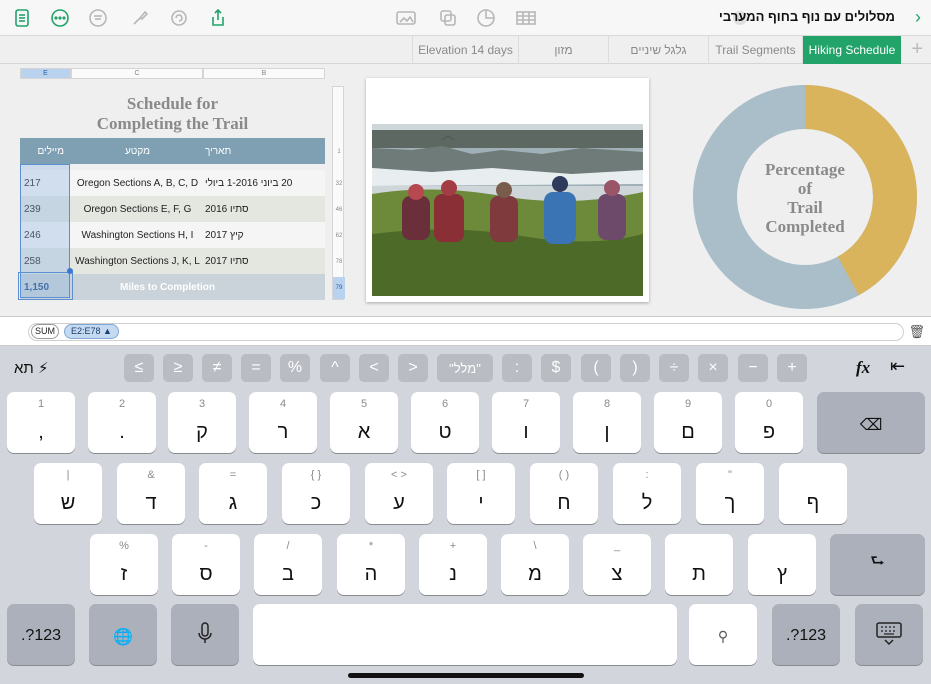  What do you see at coordinates (564, 493) in the screenshot?
I see `key: ( ) ח` at bounding box center [564, 493].